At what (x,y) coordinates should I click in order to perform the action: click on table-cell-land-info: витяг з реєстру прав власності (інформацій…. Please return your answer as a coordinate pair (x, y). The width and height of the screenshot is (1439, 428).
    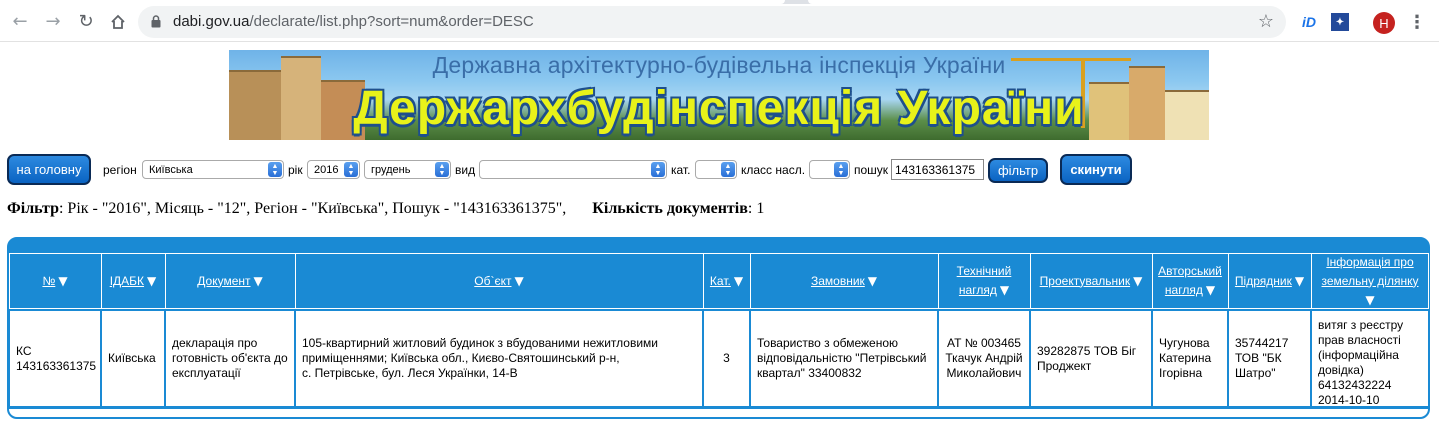
    Looking at the image, I should click on (1370, 359).